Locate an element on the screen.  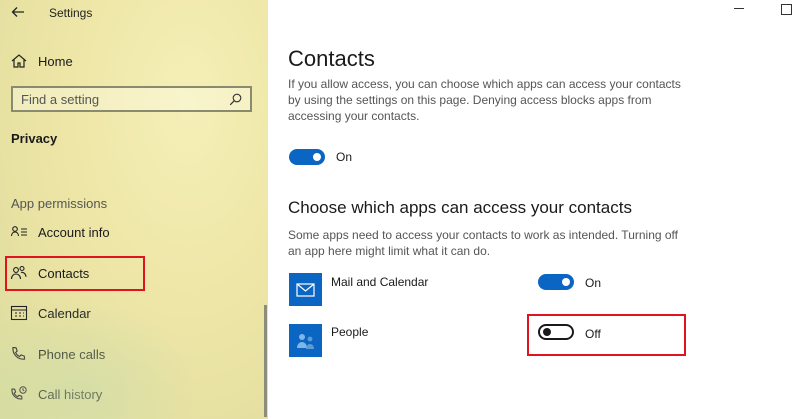
sidebar-item-label: Calendar is located at coordinates (64, 313).